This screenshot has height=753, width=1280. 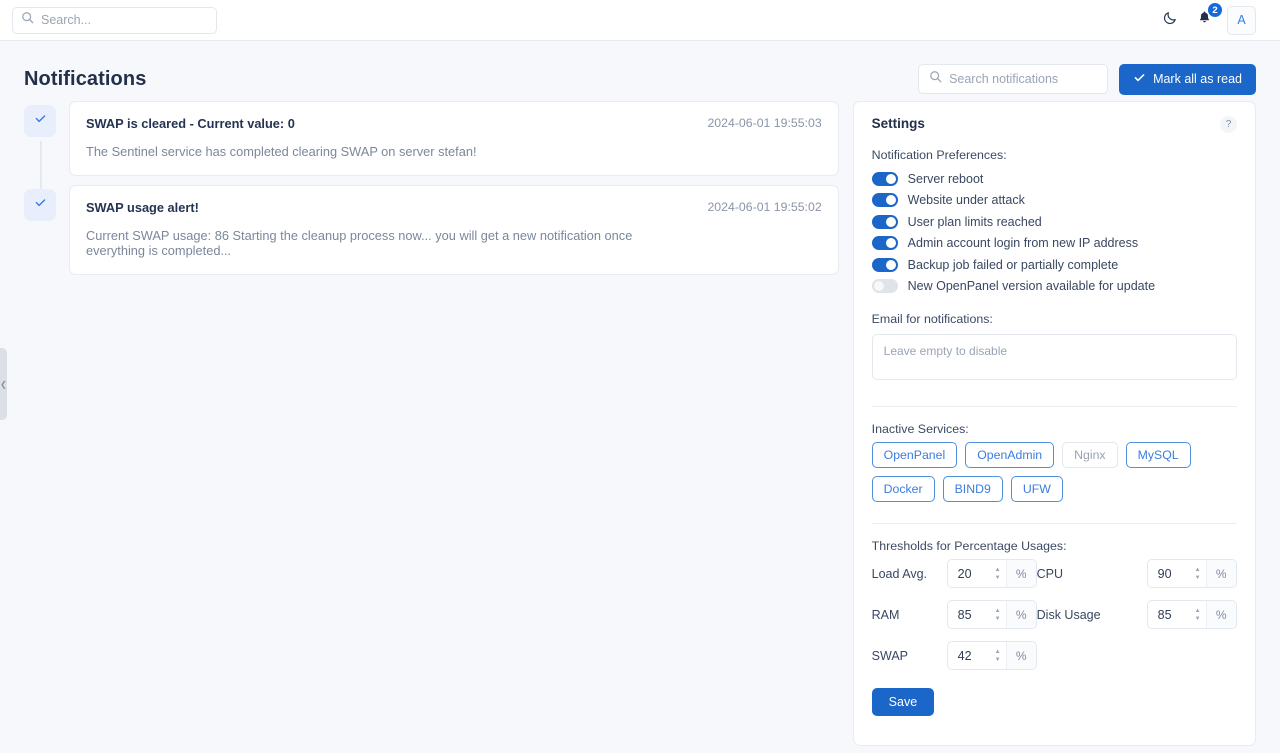 I want to click on threshold-stepper: 90 ▲ ▼%, so click(x=1191, y=573).